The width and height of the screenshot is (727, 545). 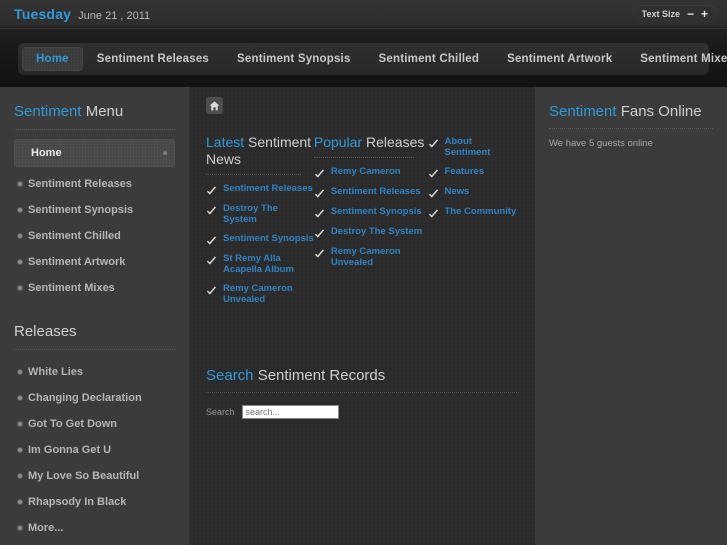 What do you see at coordinates (214, 105) in the screenshot?
I see `home-icon` at bounding box center [214, 105].